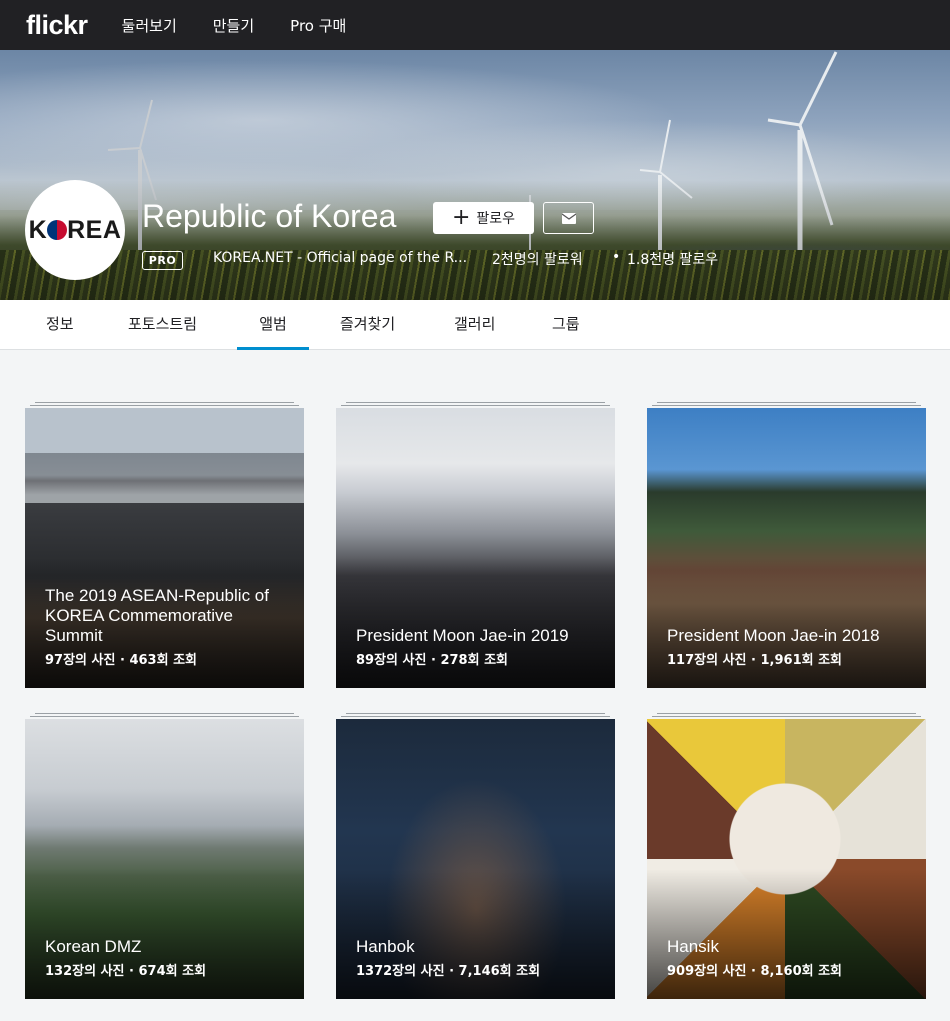 This screenshot has width=950, height=1021. I want to click on following-count: 1.8천명 팔로우, so click(672, 259).